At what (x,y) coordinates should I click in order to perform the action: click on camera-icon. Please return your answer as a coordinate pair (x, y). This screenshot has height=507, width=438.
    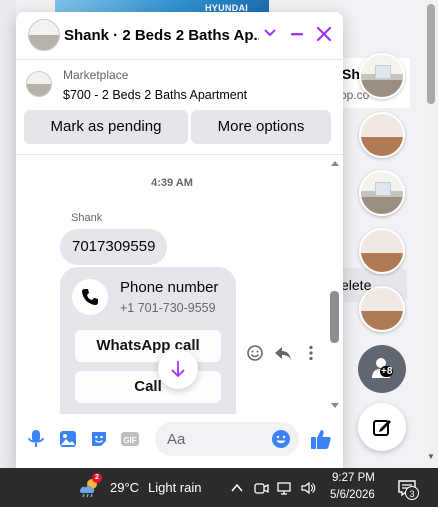
    Looking at the image, I should click on (261, 488).